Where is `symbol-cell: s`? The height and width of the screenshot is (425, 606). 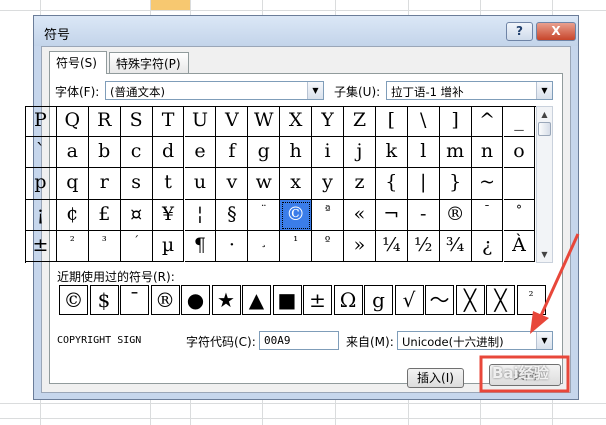 symbol-cell: s is located at coordinates (136, 184).